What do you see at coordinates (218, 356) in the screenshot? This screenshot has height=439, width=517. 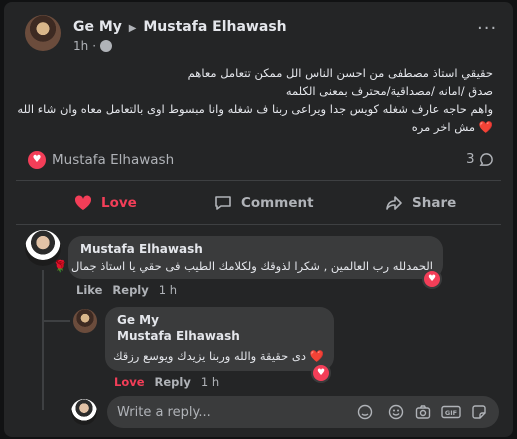 I see `reply-text: ❤️ دى حقيقة والله وربنا يزيدك ويوسع رزقك` at bounding box center [218, 356].